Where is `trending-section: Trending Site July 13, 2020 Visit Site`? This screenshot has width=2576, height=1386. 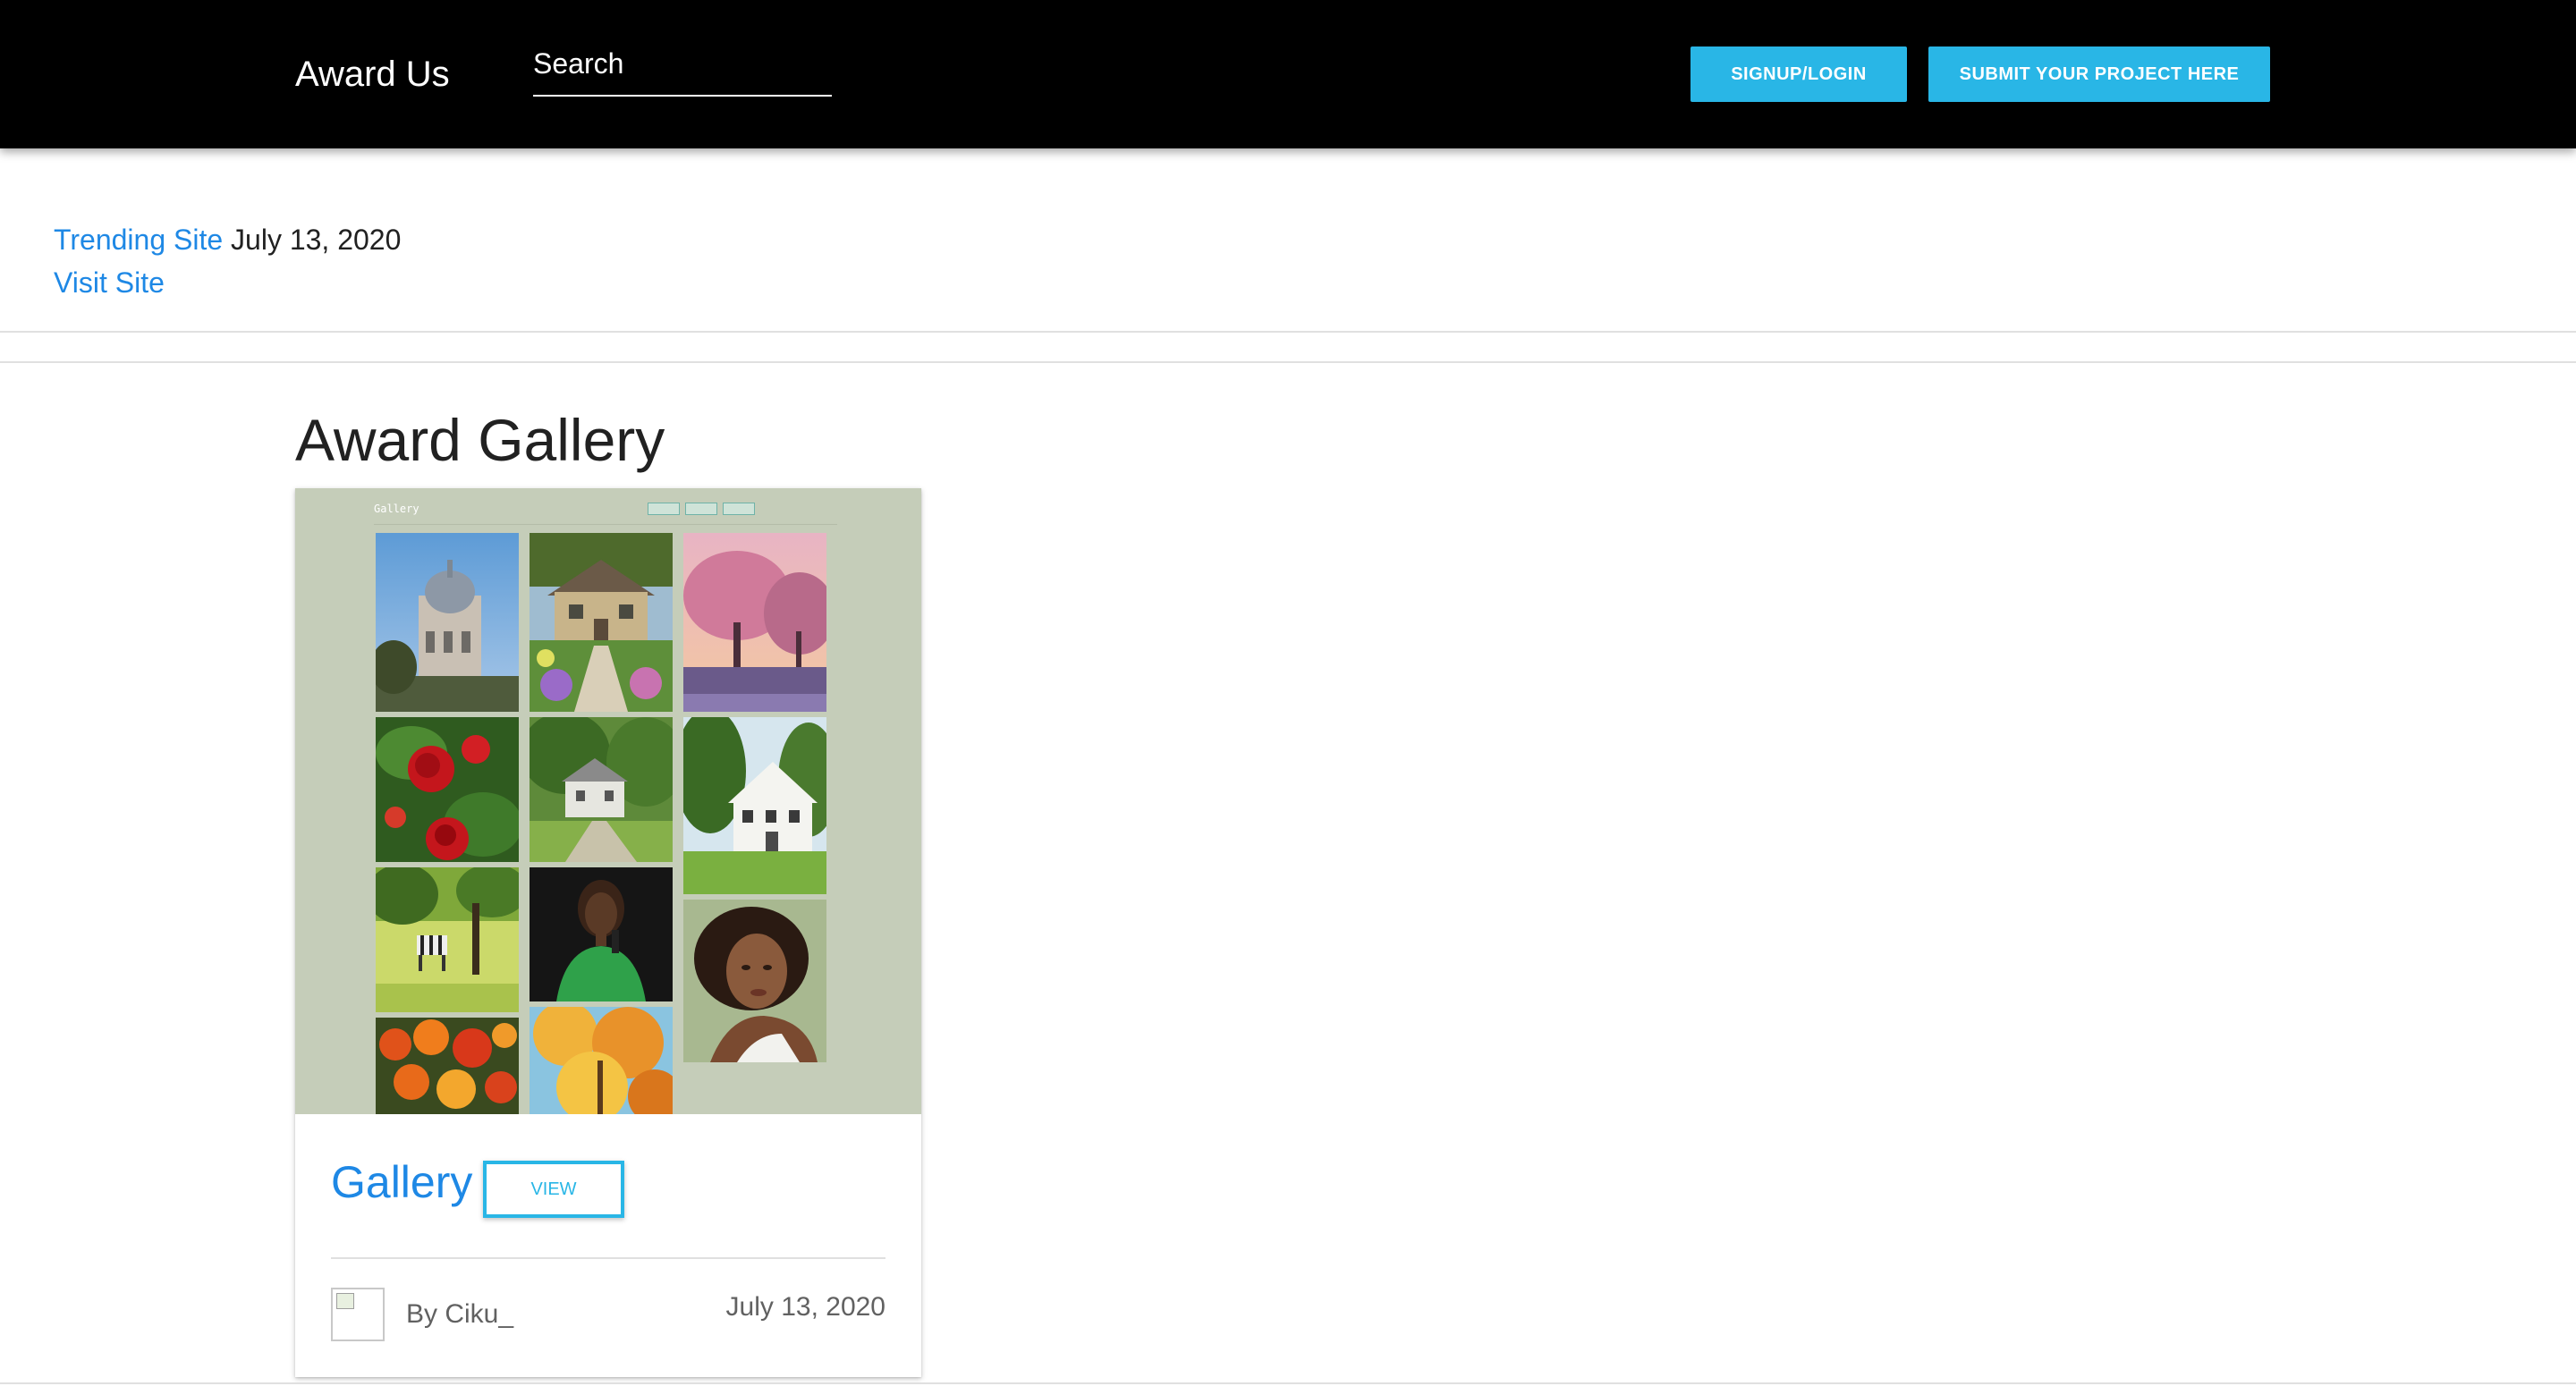 trending-section: Trending Site July 13, 2020 Visit Site is located at coordinates (227, 261).